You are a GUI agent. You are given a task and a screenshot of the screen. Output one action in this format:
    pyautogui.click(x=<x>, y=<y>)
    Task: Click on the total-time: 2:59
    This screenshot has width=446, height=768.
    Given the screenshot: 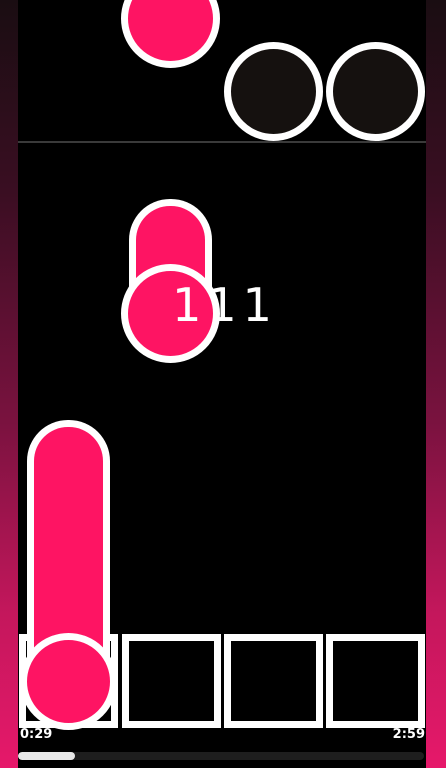 What is the action you would take?
    pyautogui.click(x=408, y=734)
    